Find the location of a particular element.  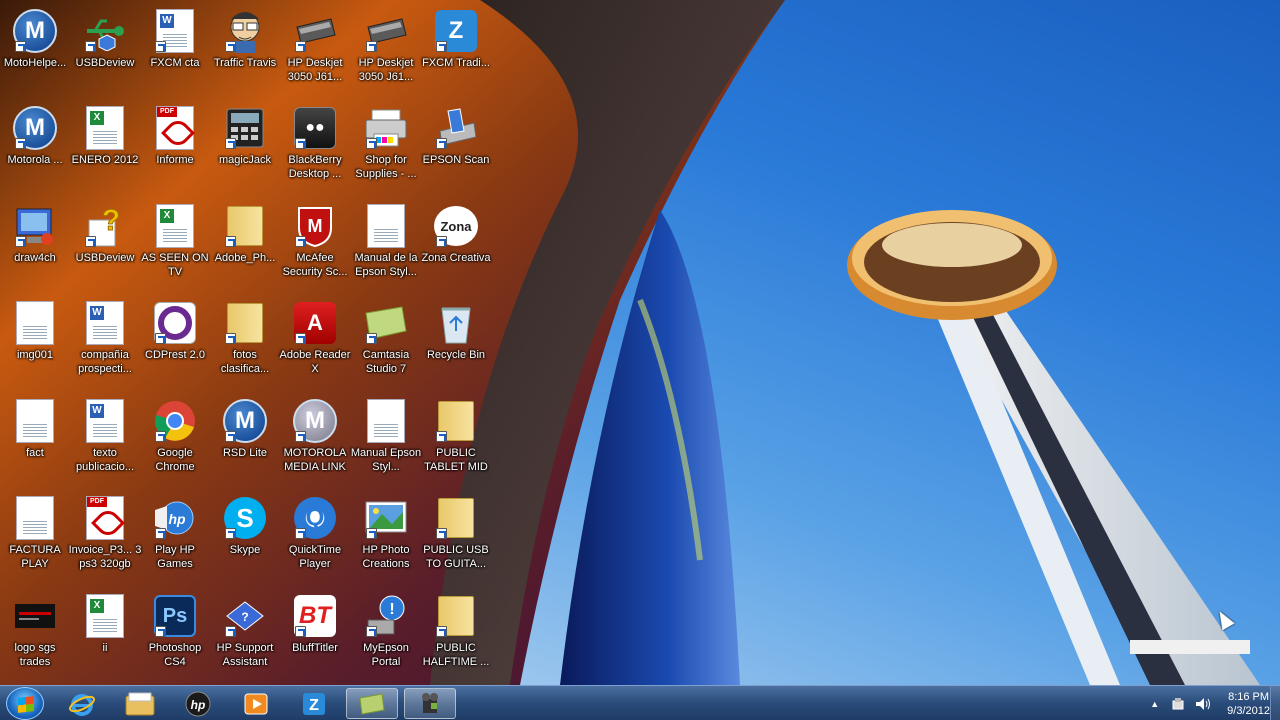

fxcm-icon: Z is located at coordinates (456, 31).